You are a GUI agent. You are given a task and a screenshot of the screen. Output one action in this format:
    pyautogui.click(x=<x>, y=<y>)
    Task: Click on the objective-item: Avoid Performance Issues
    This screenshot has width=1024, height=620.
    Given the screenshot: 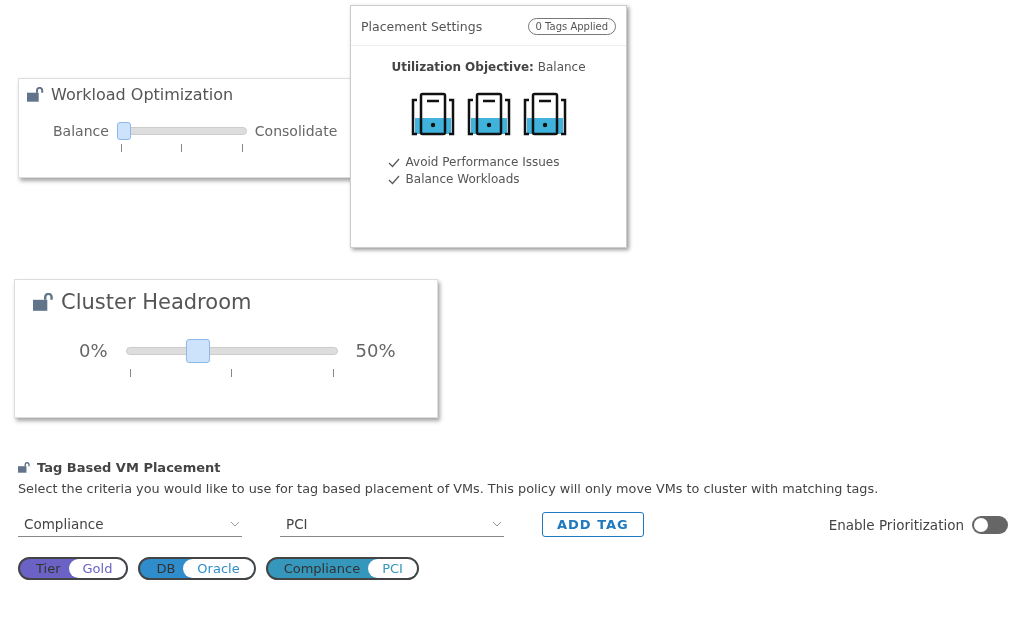 What is the action you would take?
    pyautogui.click(x=482, y=162)
    